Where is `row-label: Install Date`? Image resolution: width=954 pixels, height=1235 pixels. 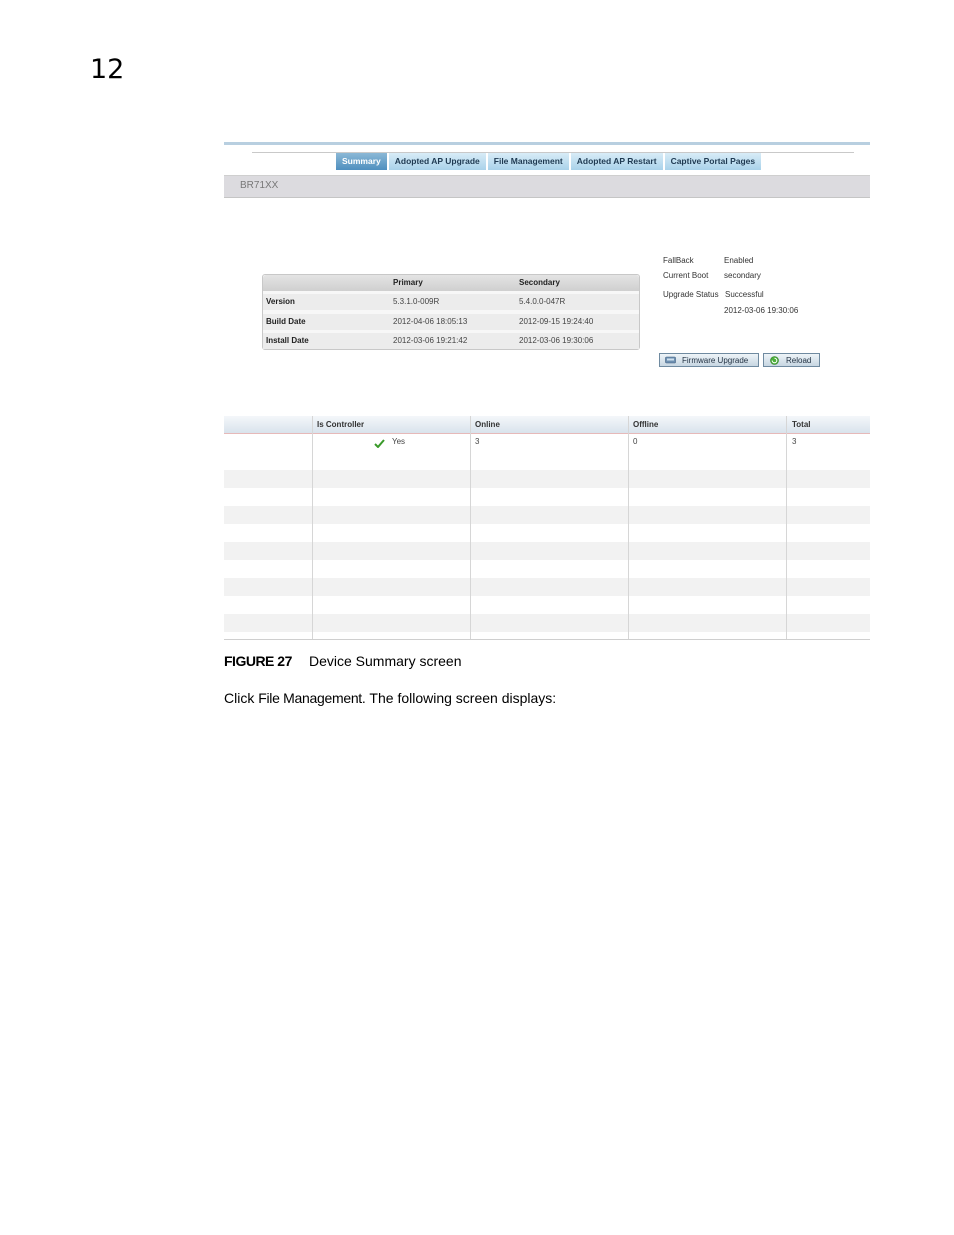 row-label: Install Date is located at coordinates (287, 340).